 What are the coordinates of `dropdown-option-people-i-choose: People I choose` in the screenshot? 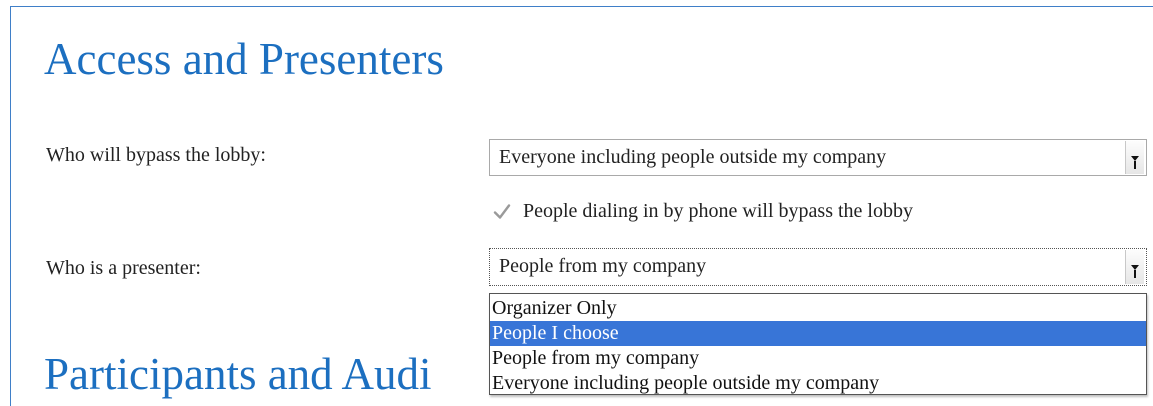 It's located at (818, 333).